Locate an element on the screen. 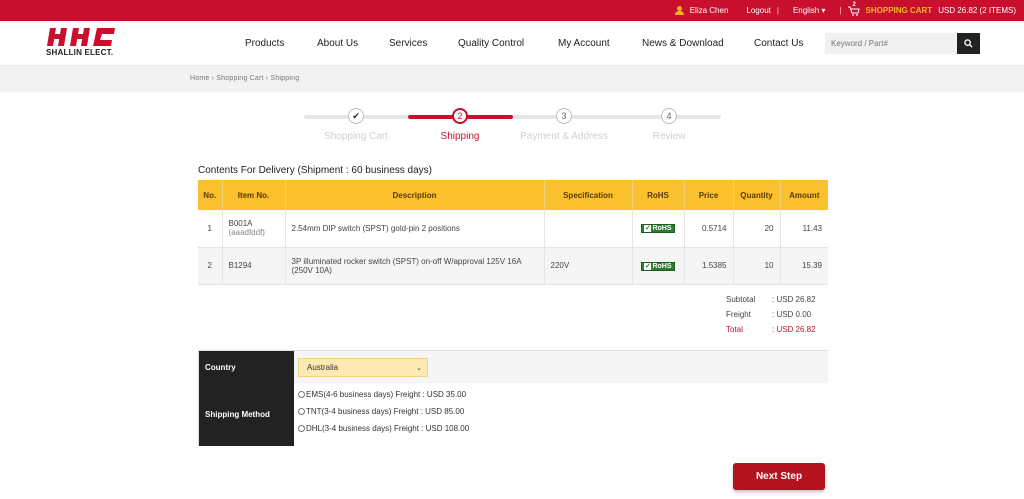  cell-item: B001A (aaadfddf) is located at coordinates (254, 229).